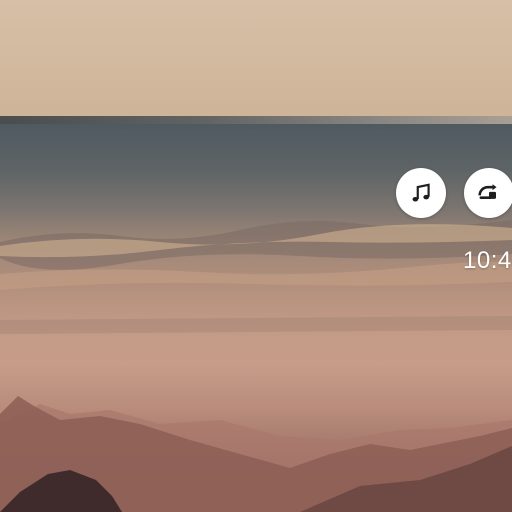  I want to click on music-note-icon, so click(421, 192).